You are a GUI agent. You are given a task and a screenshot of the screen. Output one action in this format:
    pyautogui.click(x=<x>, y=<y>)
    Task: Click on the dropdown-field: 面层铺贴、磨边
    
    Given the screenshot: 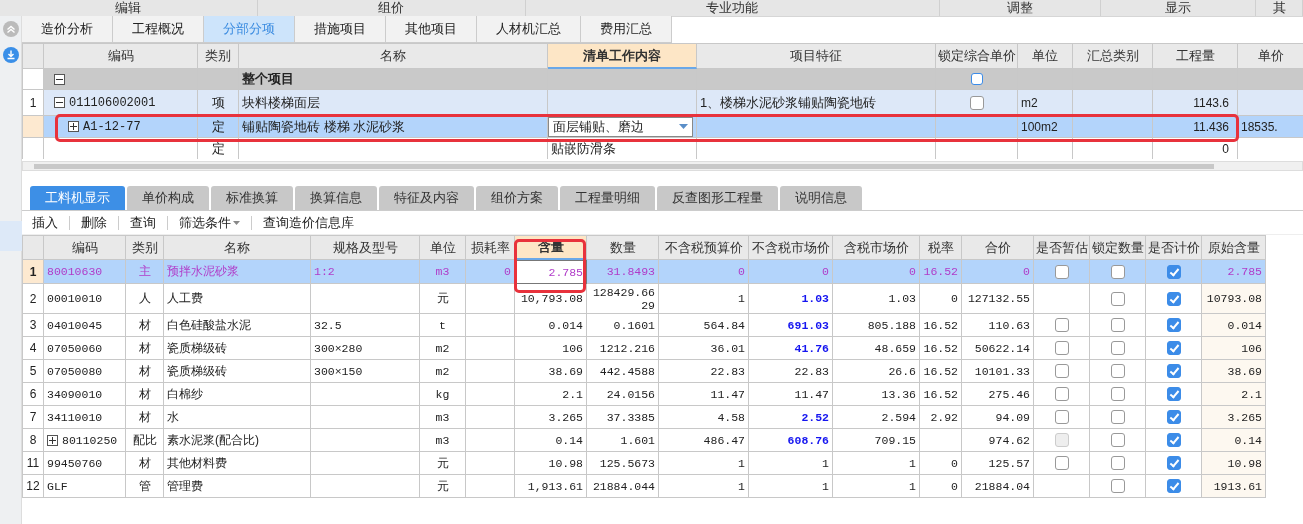 What is the action you would take?
    pyautogui.click(x=620, y=126)
    